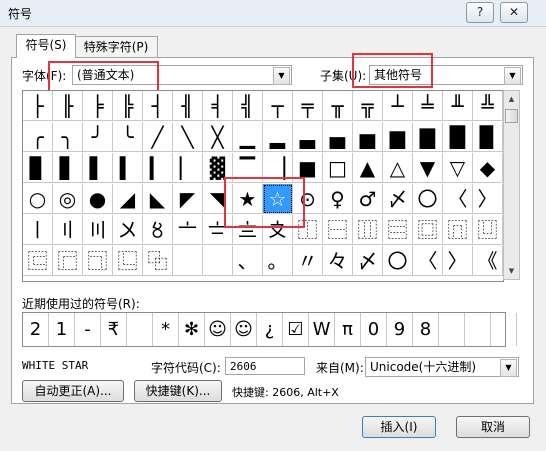 The image size is (546, 451). What do you see at coordinates (38, 106) in the screenshot?
I see `symbol-cell: ├` at bounding box center [38, 106].